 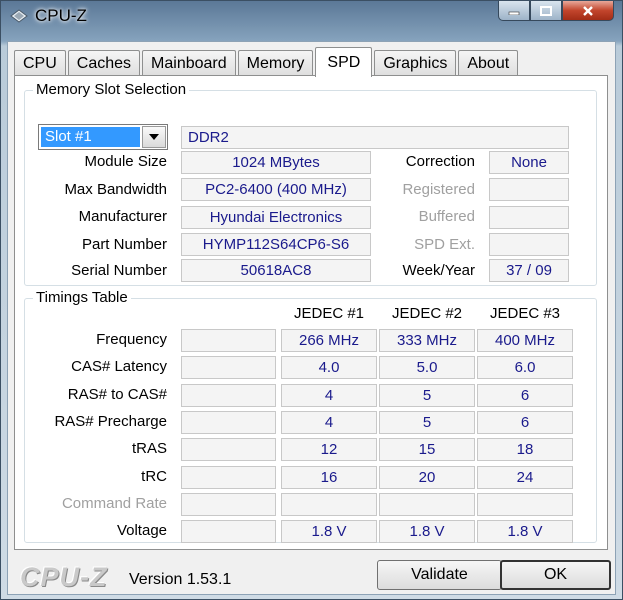 I want to click on timing-row-label: CAS# Latency, so click(x=119, y=366).